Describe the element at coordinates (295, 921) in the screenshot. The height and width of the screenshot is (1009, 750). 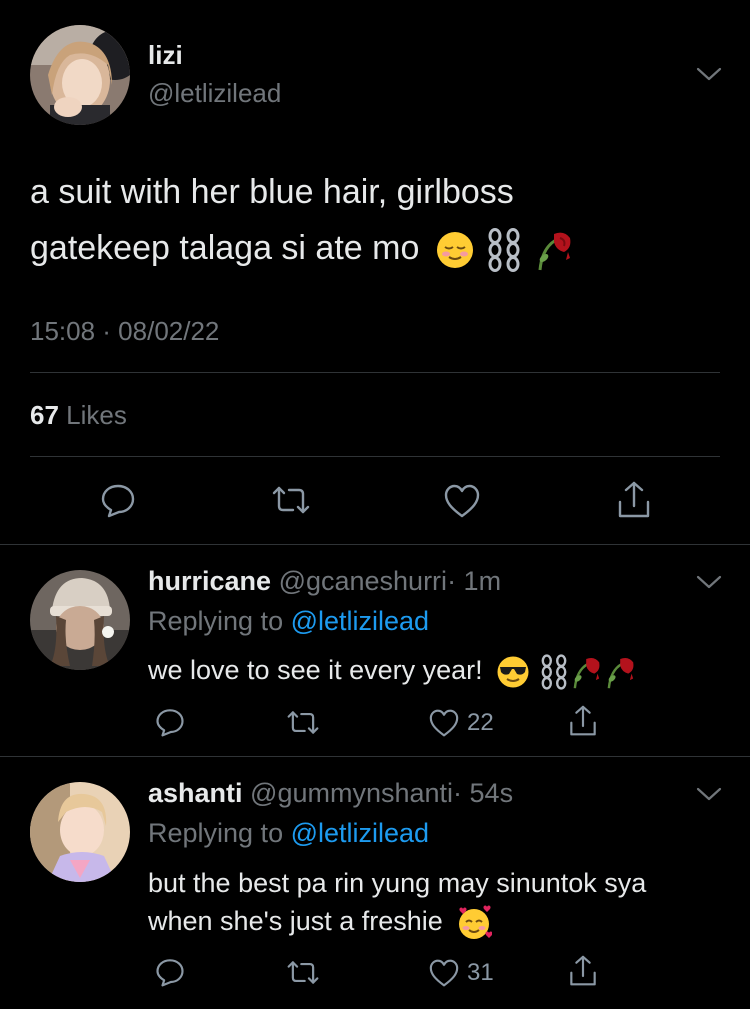
I see `reply-text-line-2: when she's just a freshie` at that location.